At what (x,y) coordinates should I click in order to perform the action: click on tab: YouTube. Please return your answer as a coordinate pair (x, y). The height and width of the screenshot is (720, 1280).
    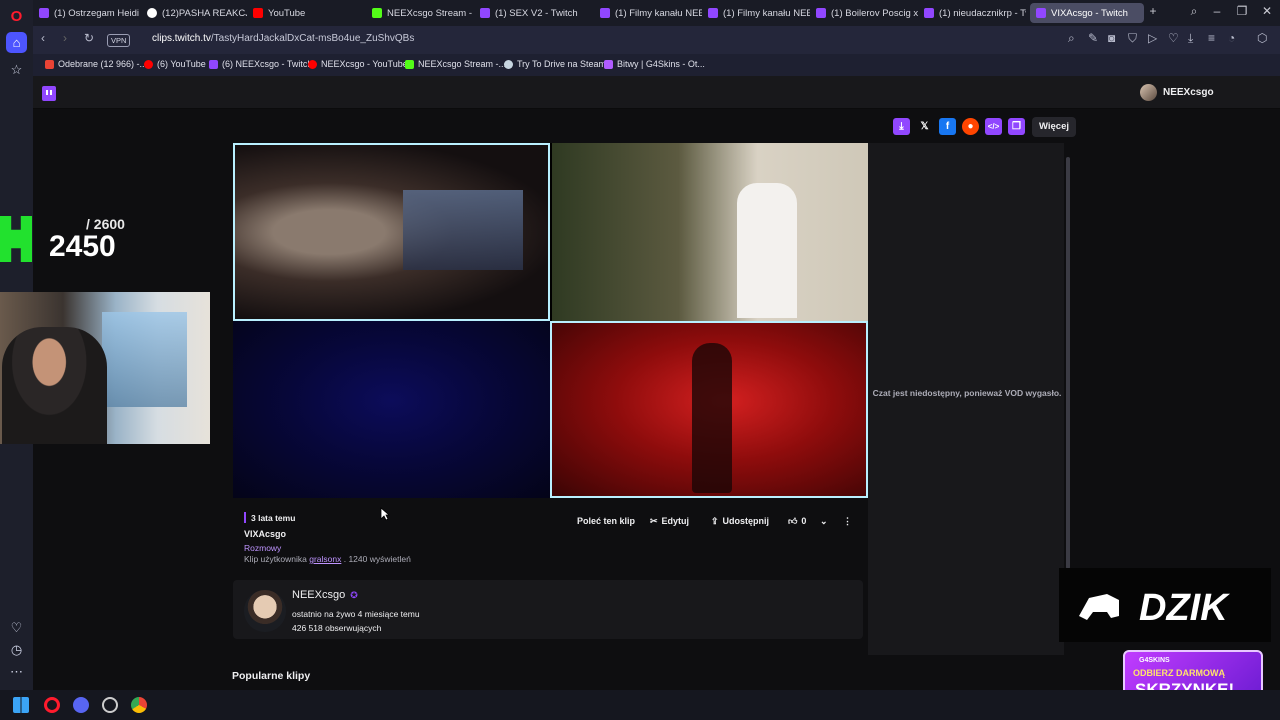
    Looking at the image, I should click on (302, 13).